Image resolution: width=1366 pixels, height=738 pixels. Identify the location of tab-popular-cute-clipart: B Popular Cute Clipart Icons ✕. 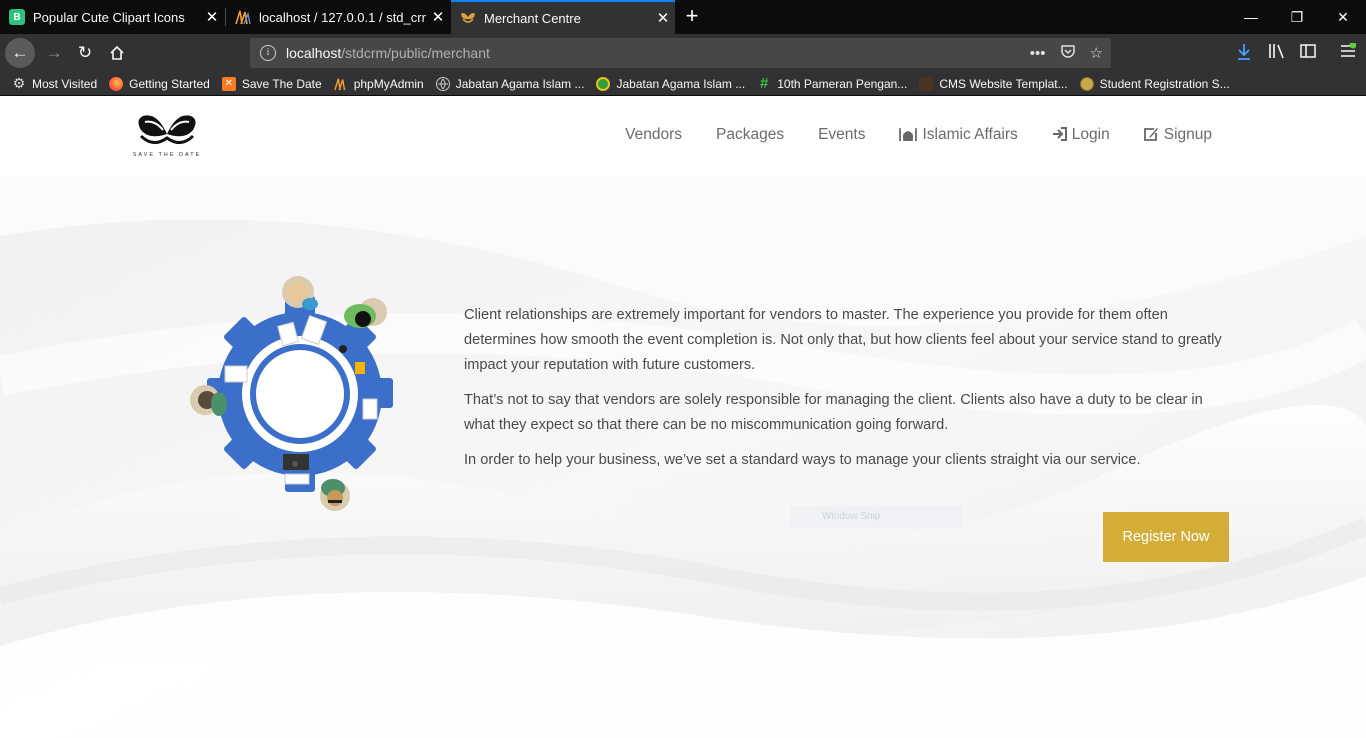
(112, 17).